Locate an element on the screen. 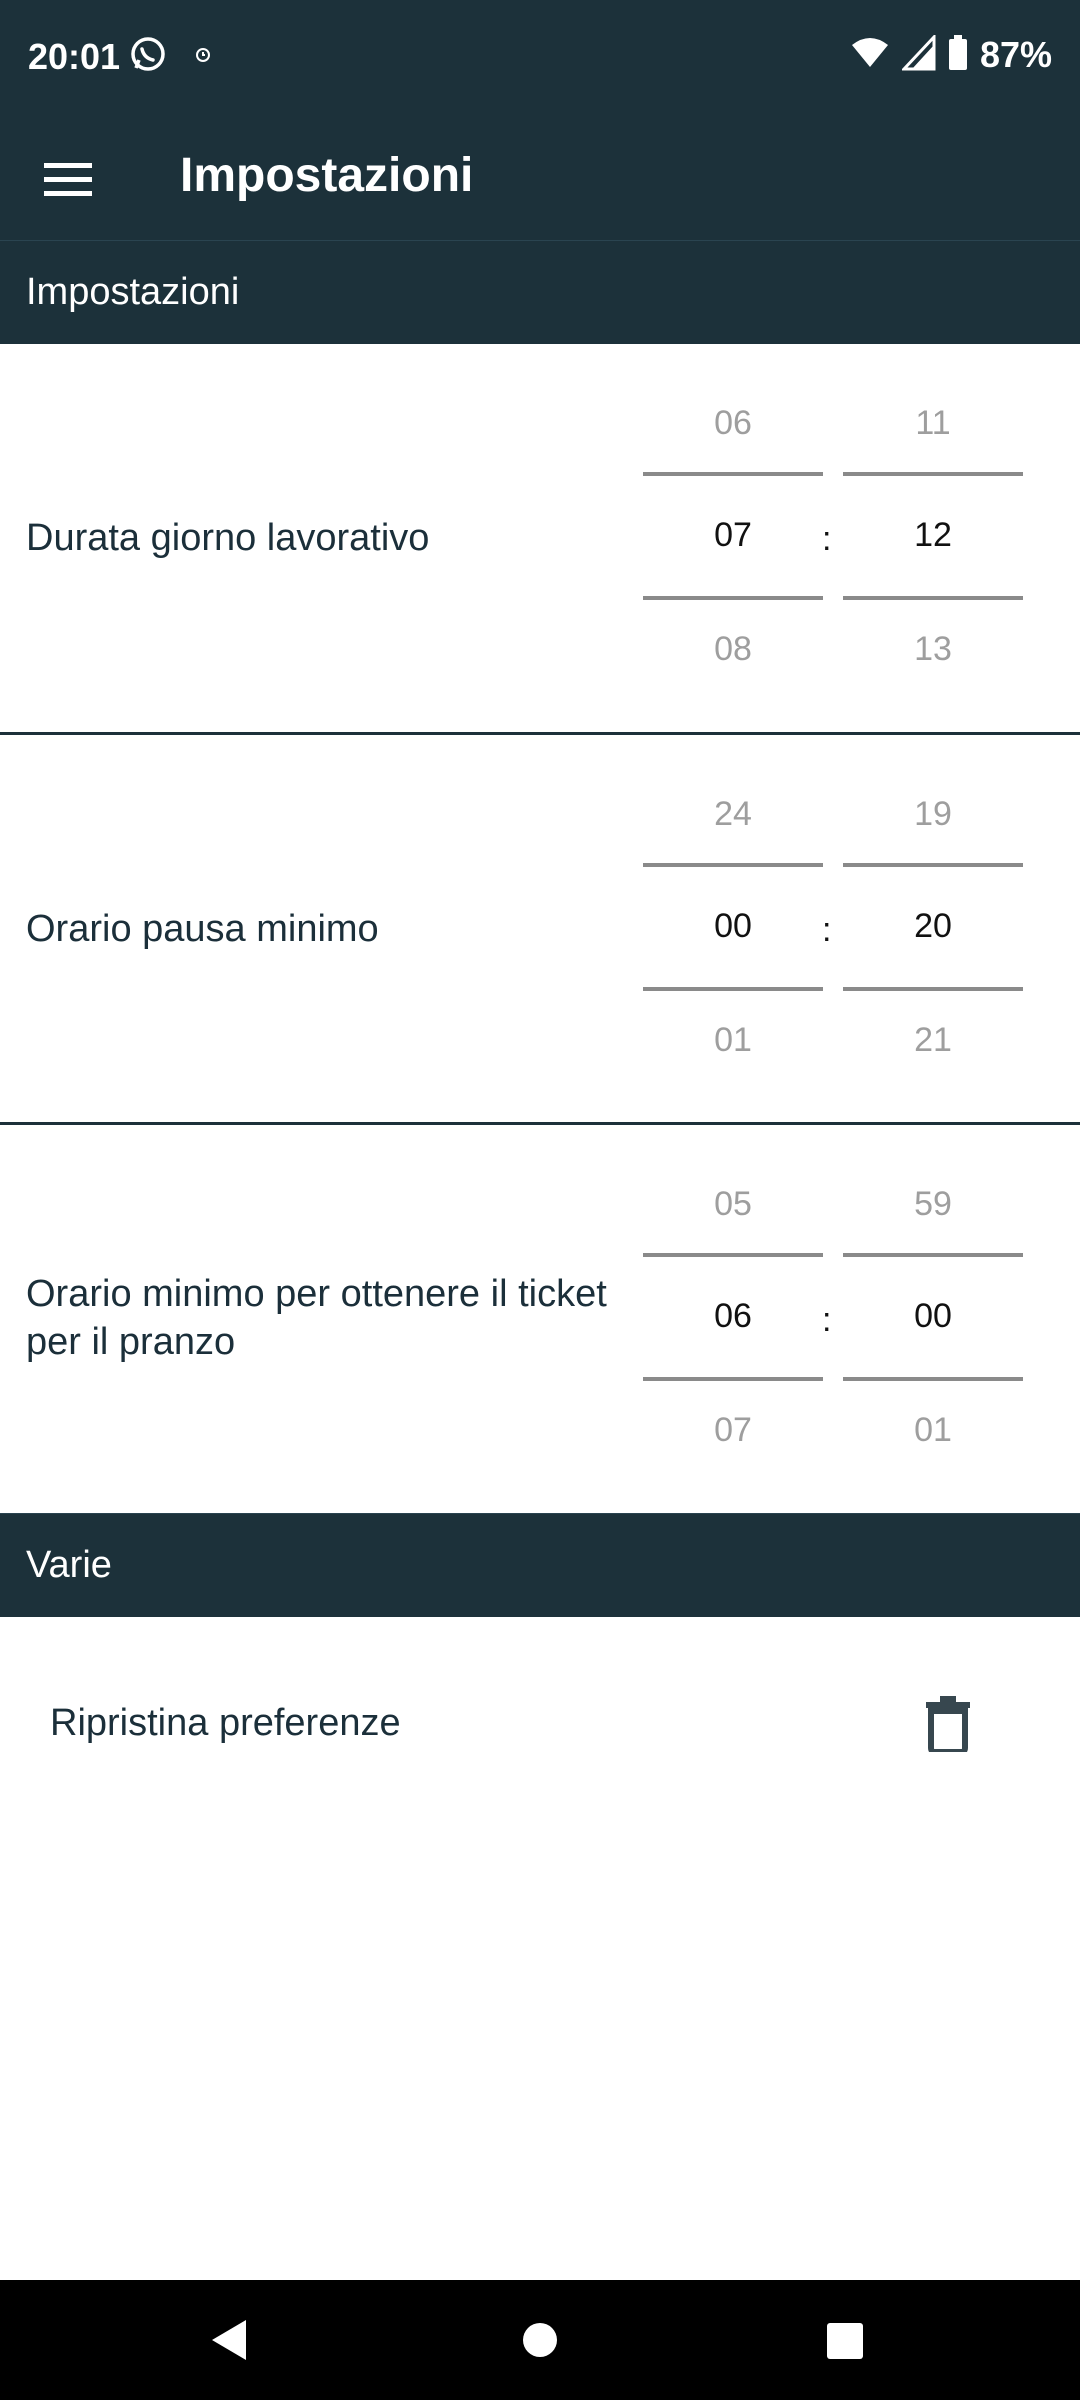 This screenshot has width=1080, height=2400. page-title: Impostazioni is located at coordinates (327, 175).